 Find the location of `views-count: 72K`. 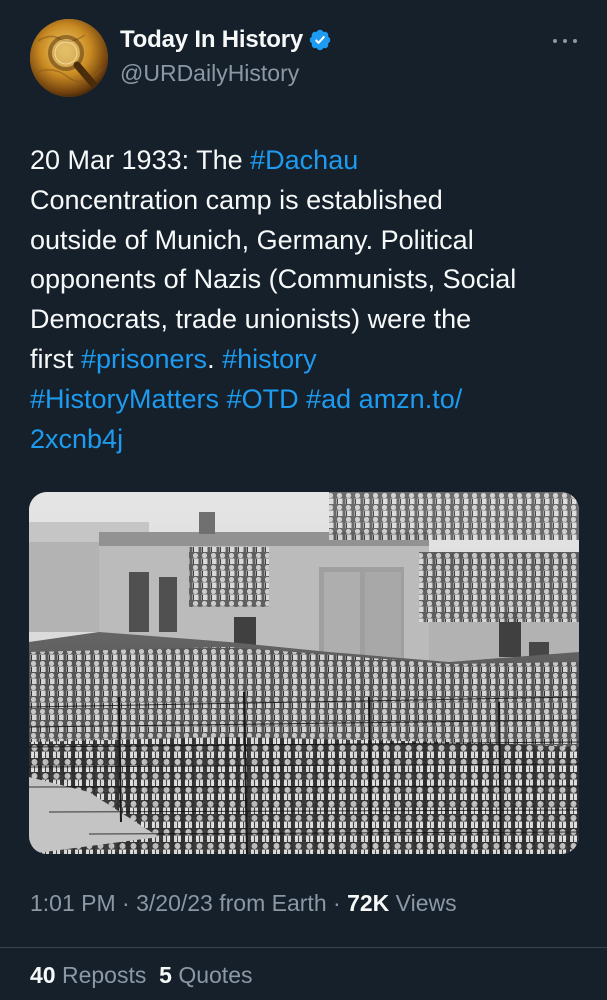

views-count: 72K is located at coordinates (368, 903).